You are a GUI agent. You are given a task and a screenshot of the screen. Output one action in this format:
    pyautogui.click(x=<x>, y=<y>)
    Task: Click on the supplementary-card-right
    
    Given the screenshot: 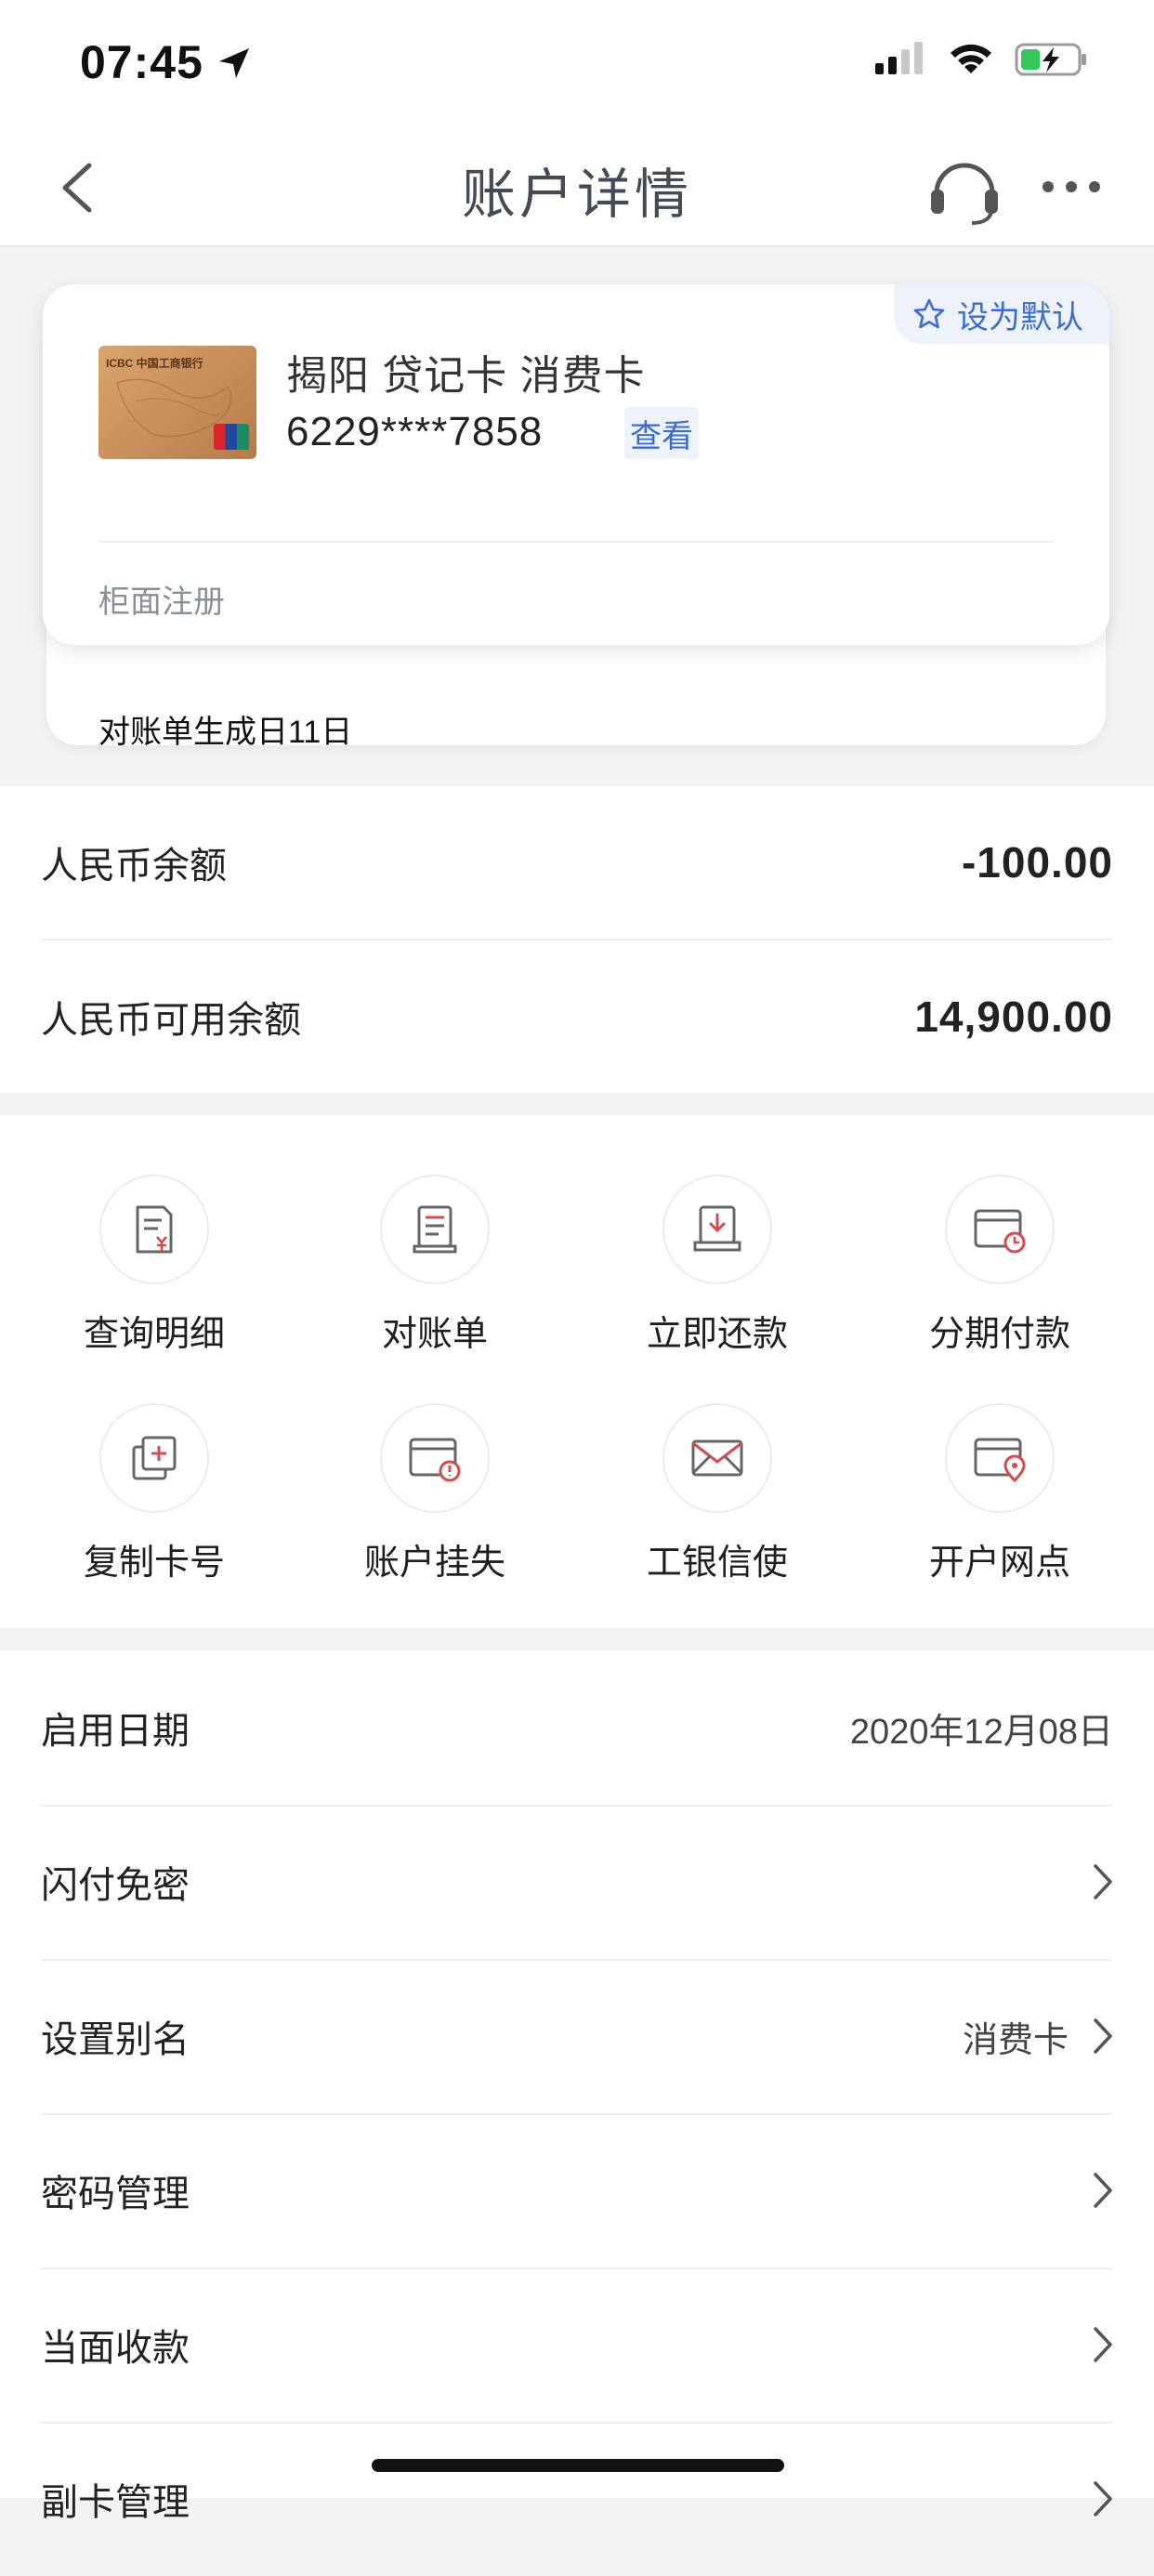 What is the action you would take?
    pyautogui.click(x=1103, y=2498)
    